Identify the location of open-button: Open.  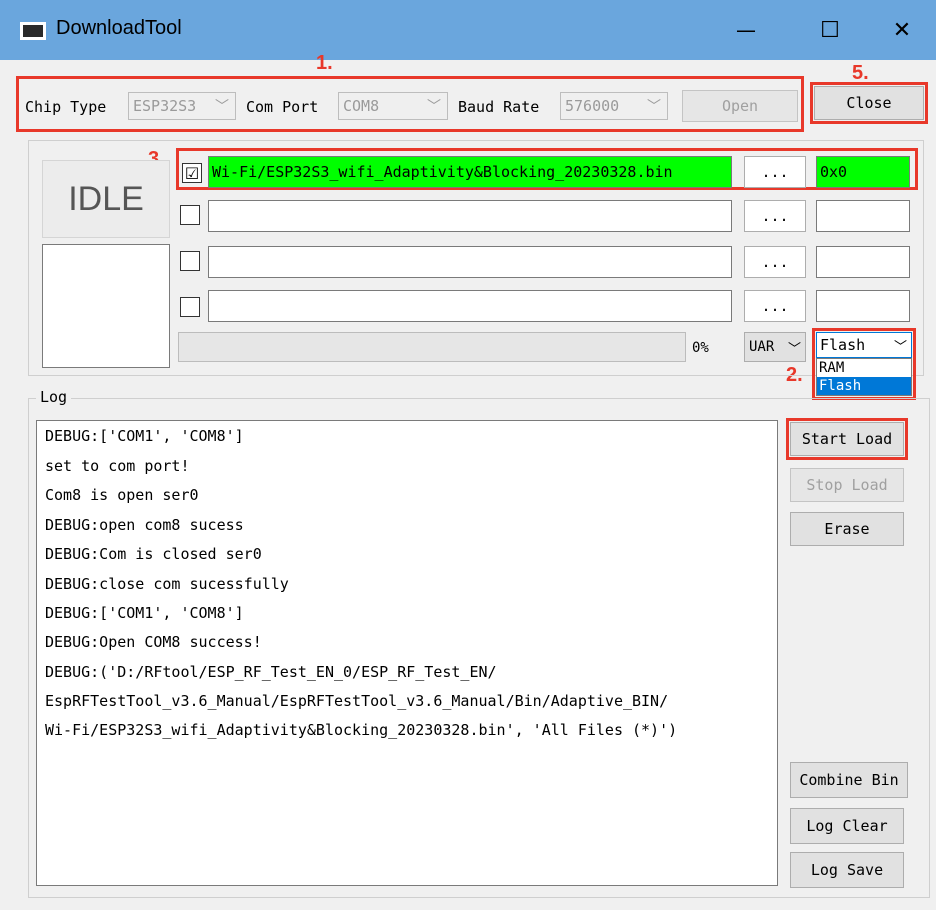
(740, 106).